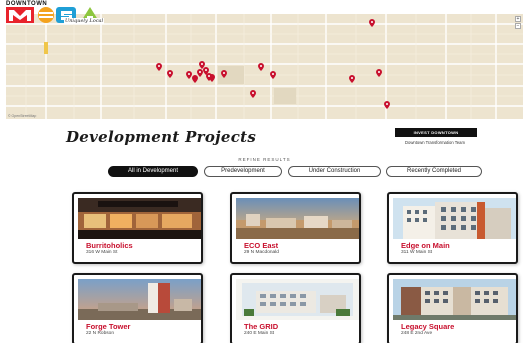 Image resolution: width=529 pixels, height=343 pixels. What do you see at coordinates (161, 137) in the screenshot?
I see `page-title: Development Projects` at bounding box center [161, 137].